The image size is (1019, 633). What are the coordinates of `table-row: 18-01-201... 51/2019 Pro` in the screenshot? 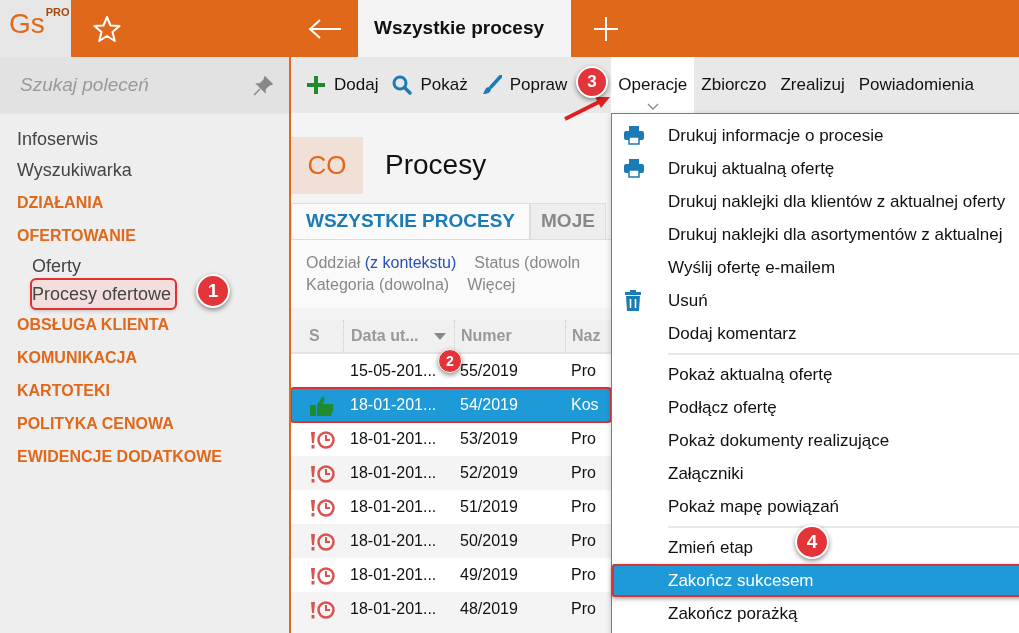 It's located at (451, 507).